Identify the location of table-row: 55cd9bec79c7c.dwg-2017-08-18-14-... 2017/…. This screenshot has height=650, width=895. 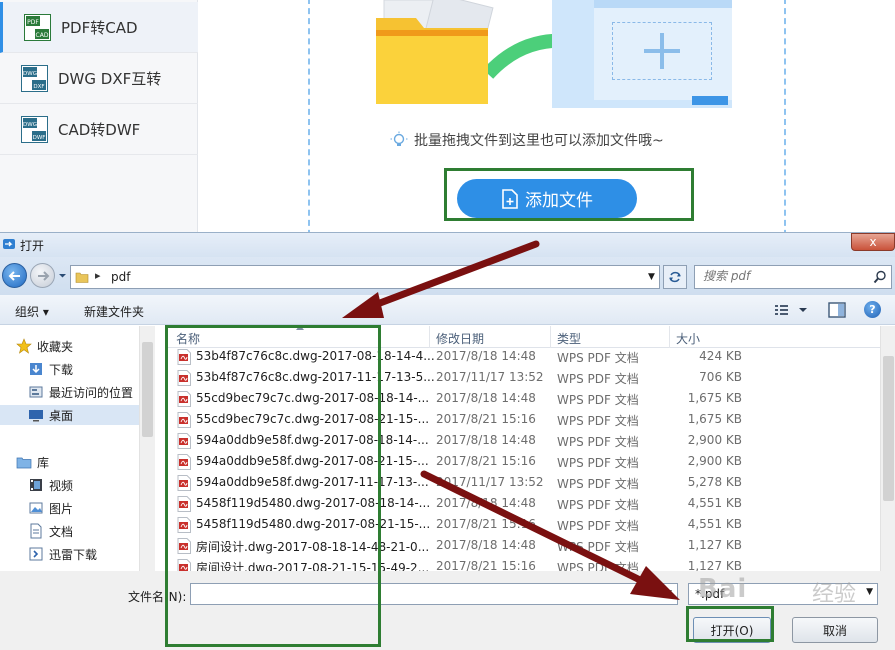
(523, 398).